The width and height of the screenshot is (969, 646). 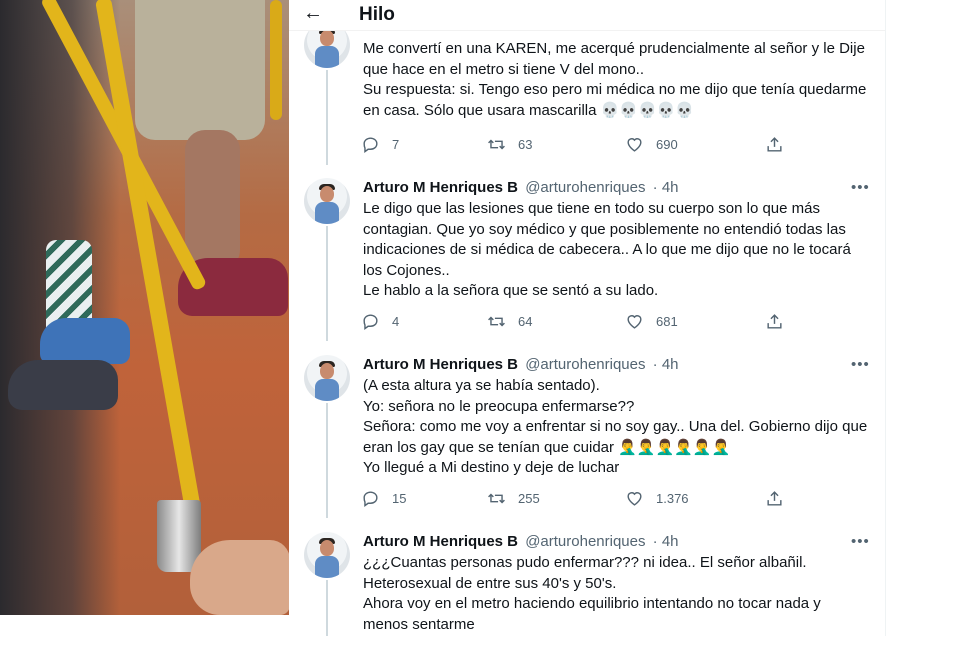 I want to click on top-bar: ← Hilo, so click(x=587, y=15).